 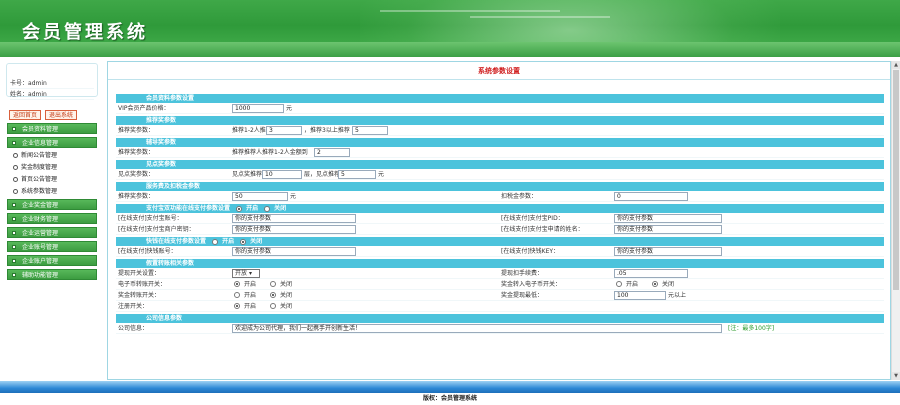 What do you see at coordinates (39, 155) in the screenshot?
I see `nav-label: 新闻公告管理` at bounding box center [39, 155].